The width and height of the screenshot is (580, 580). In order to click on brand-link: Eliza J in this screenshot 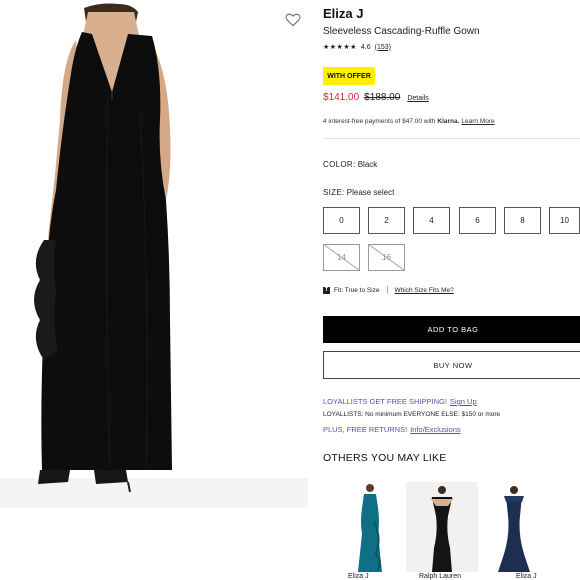, I will do `click(343, 13)`.